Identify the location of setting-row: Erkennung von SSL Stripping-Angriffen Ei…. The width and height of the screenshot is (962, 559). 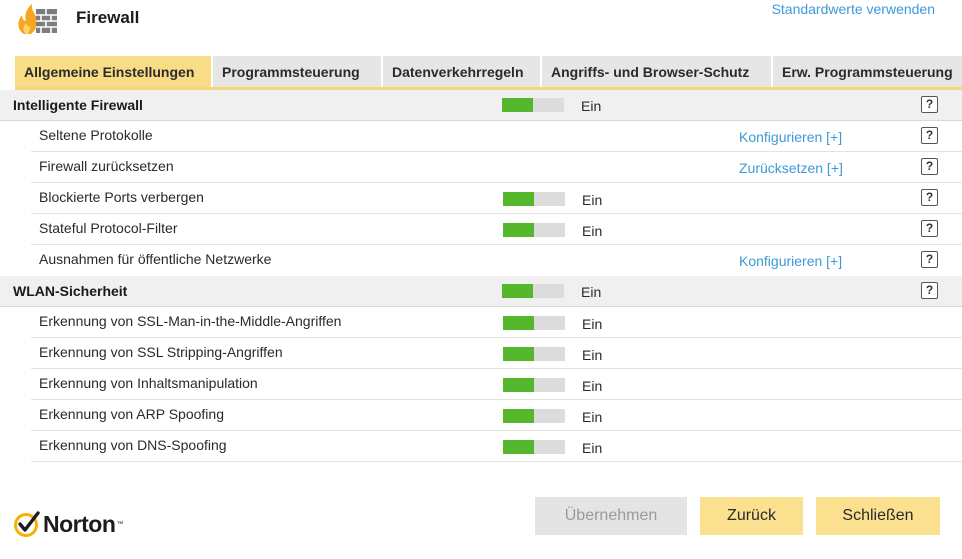
(481, 353).